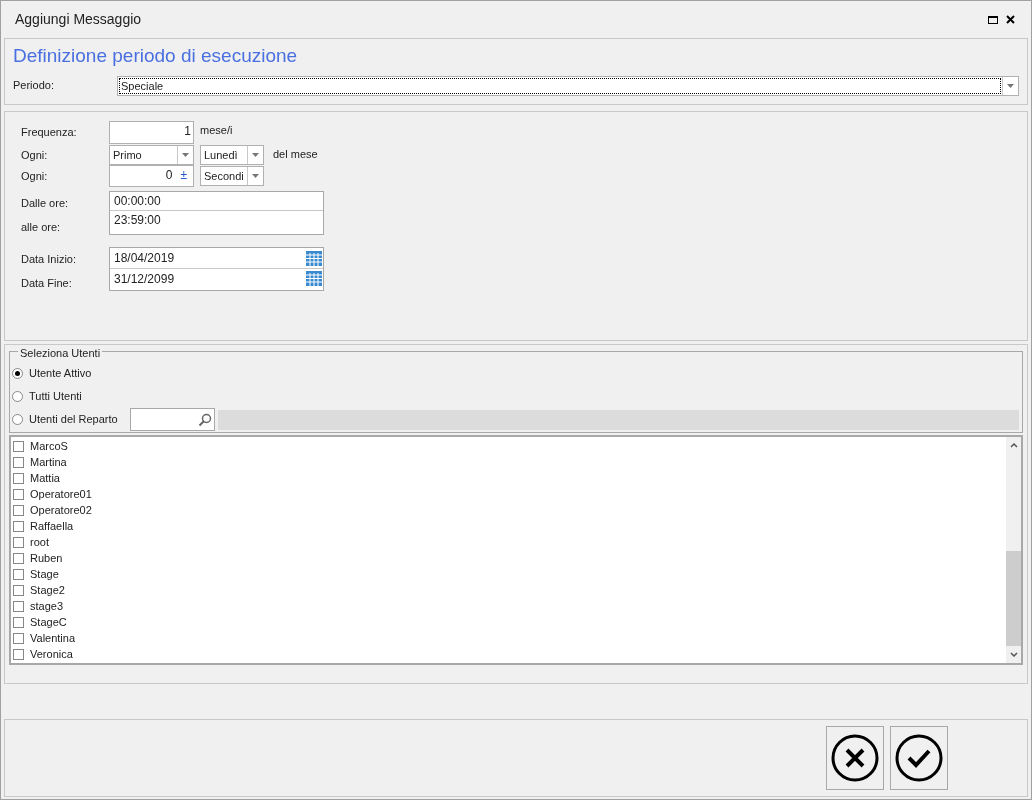 This screenshot has height=800, width=1032. What do you see at coordinates (49, 259) in the screenshot?
I see `field-label: Data Inizio:` at bounding box center [49, 259].